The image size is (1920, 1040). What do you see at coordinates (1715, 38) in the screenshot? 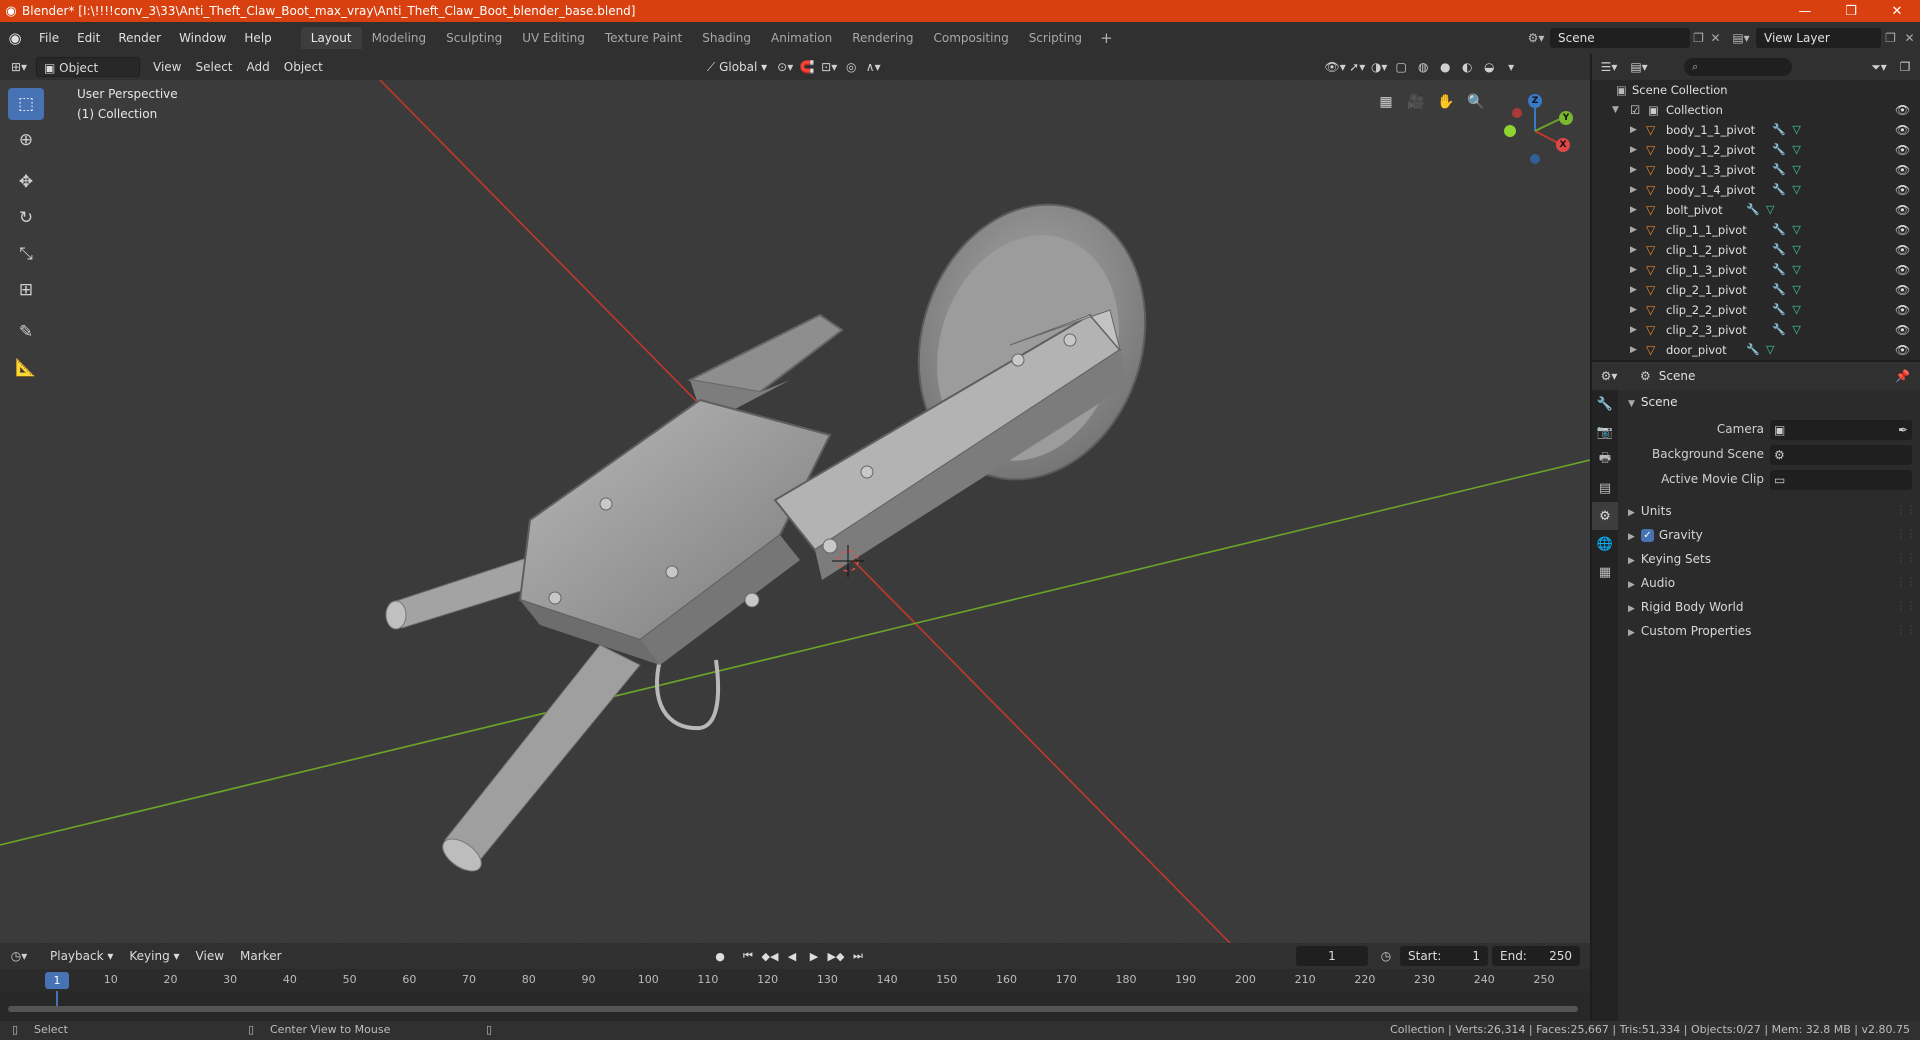
I see `delete-scene-icon: ✕` at bounding box center [1715, 38].